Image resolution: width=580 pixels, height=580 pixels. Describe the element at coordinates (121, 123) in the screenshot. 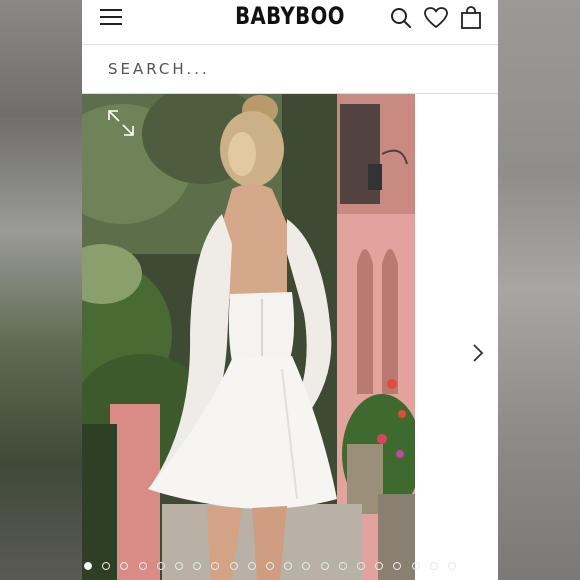

I see `expand-arrows-icon` at that location.